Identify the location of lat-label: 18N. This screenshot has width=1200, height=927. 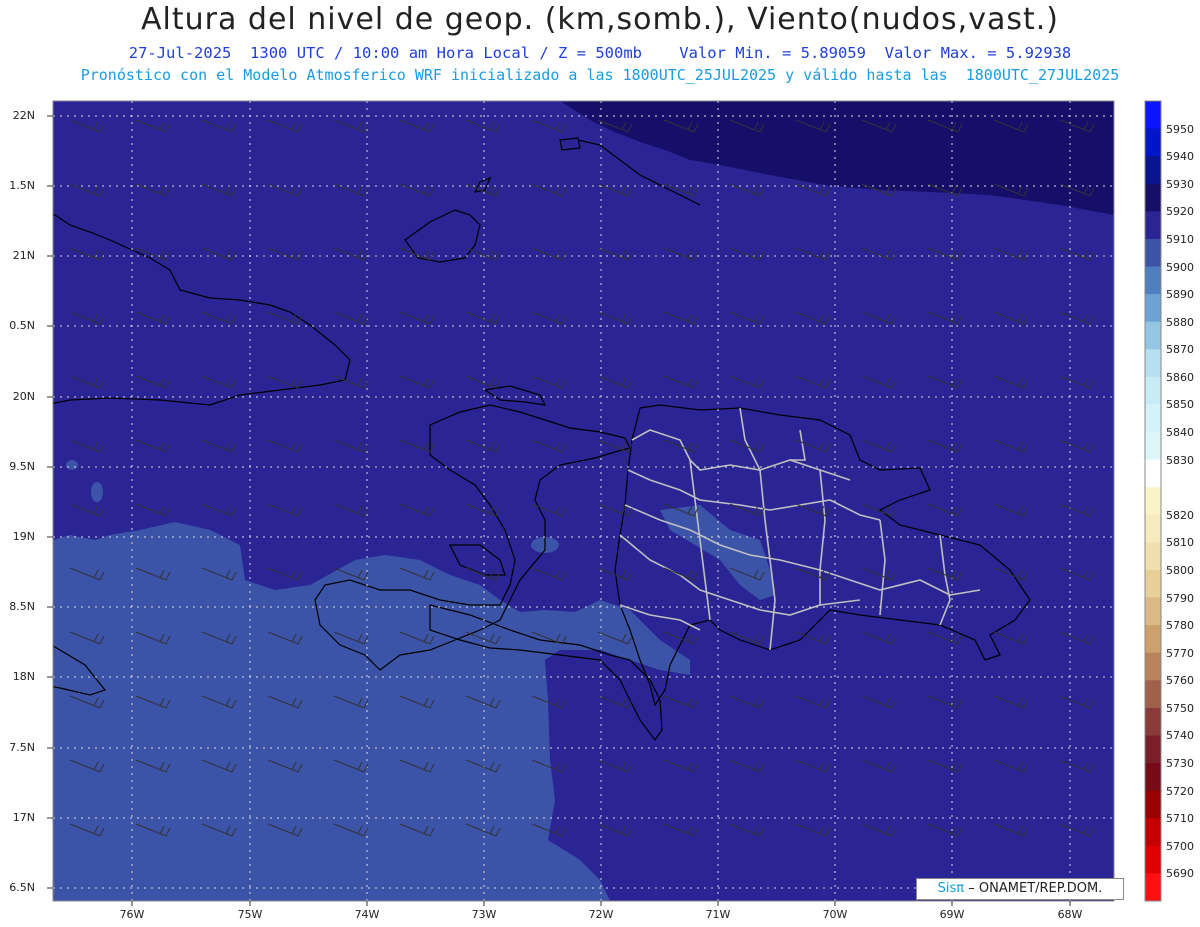
(23, 676).